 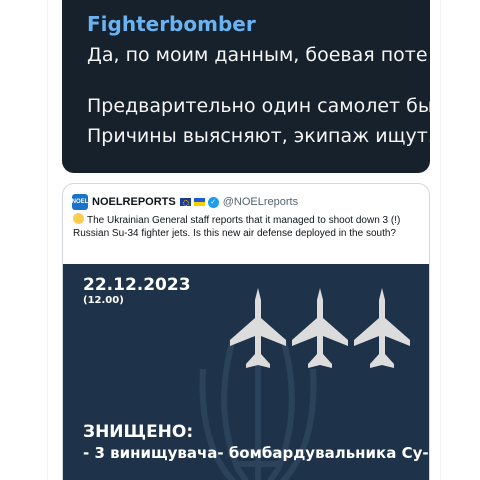 I want to click on column-divider-right, so click(x=440, y=240).